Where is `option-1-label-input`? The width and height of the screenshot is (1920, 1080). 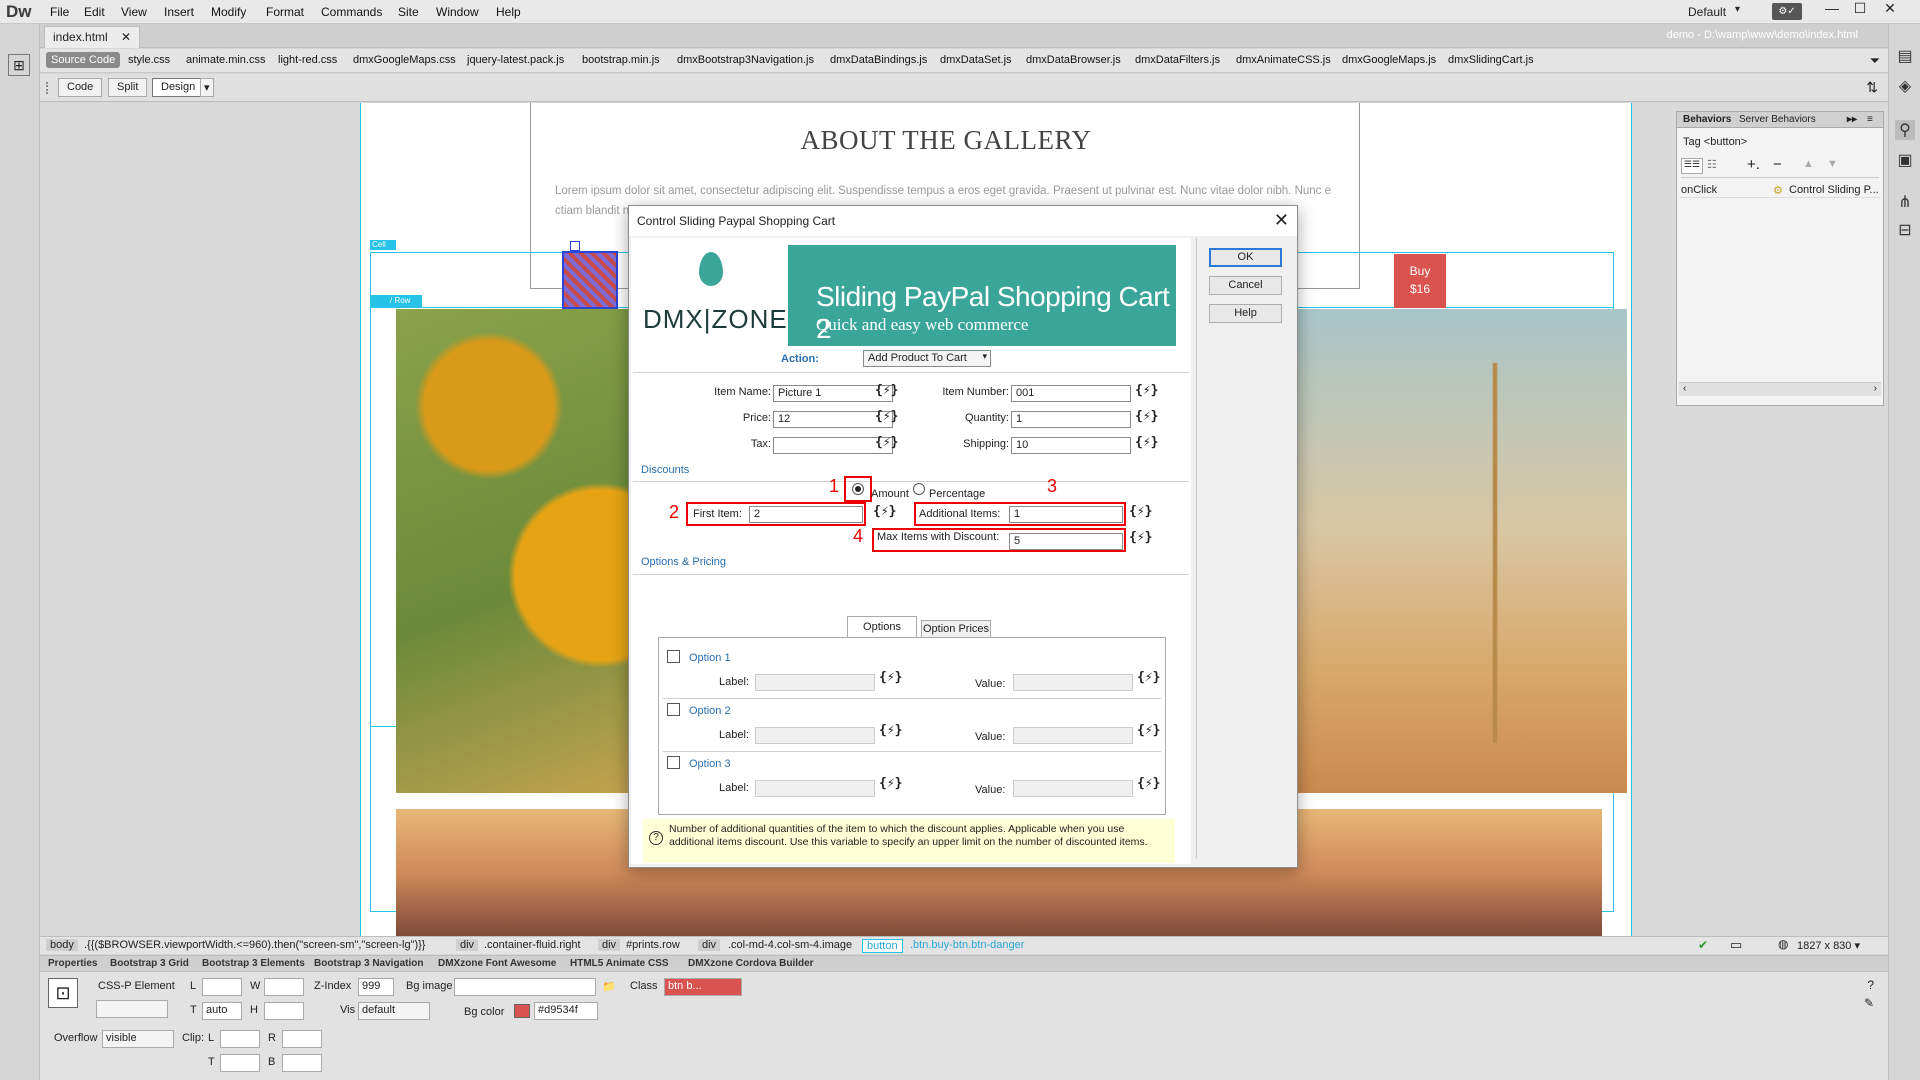
option-1-label-input is located at coordinates (815, 682).